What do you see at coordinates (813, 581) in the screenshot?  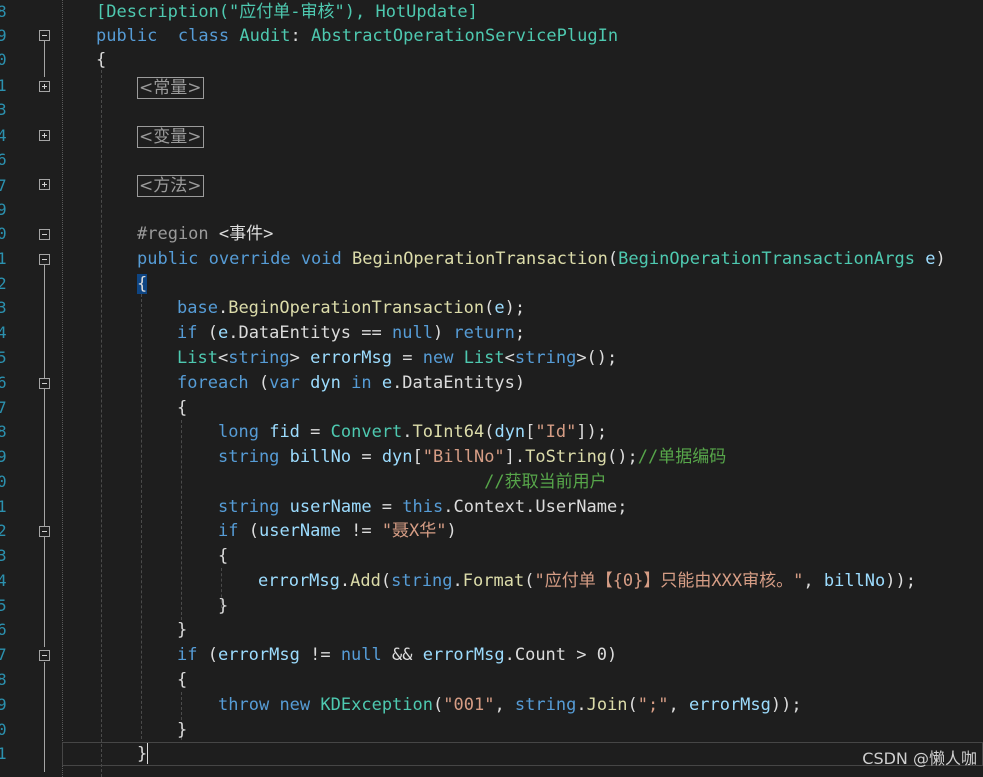 I see `code-token: ,` at bounding box center [813, 581].